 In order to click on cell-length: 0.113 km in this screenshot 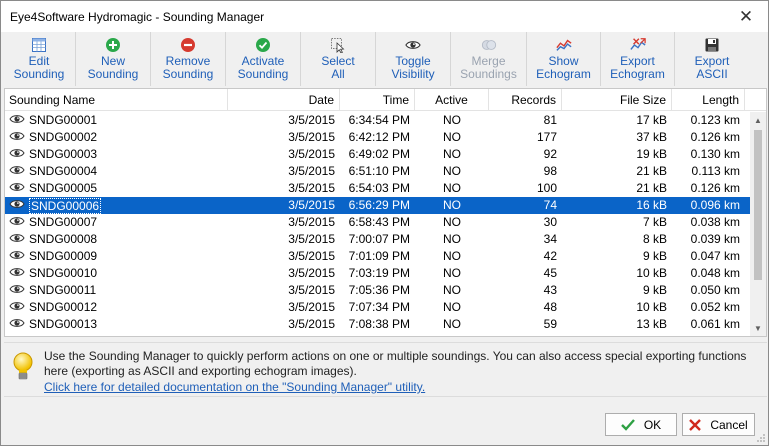, I will do `click(715, 171)`.